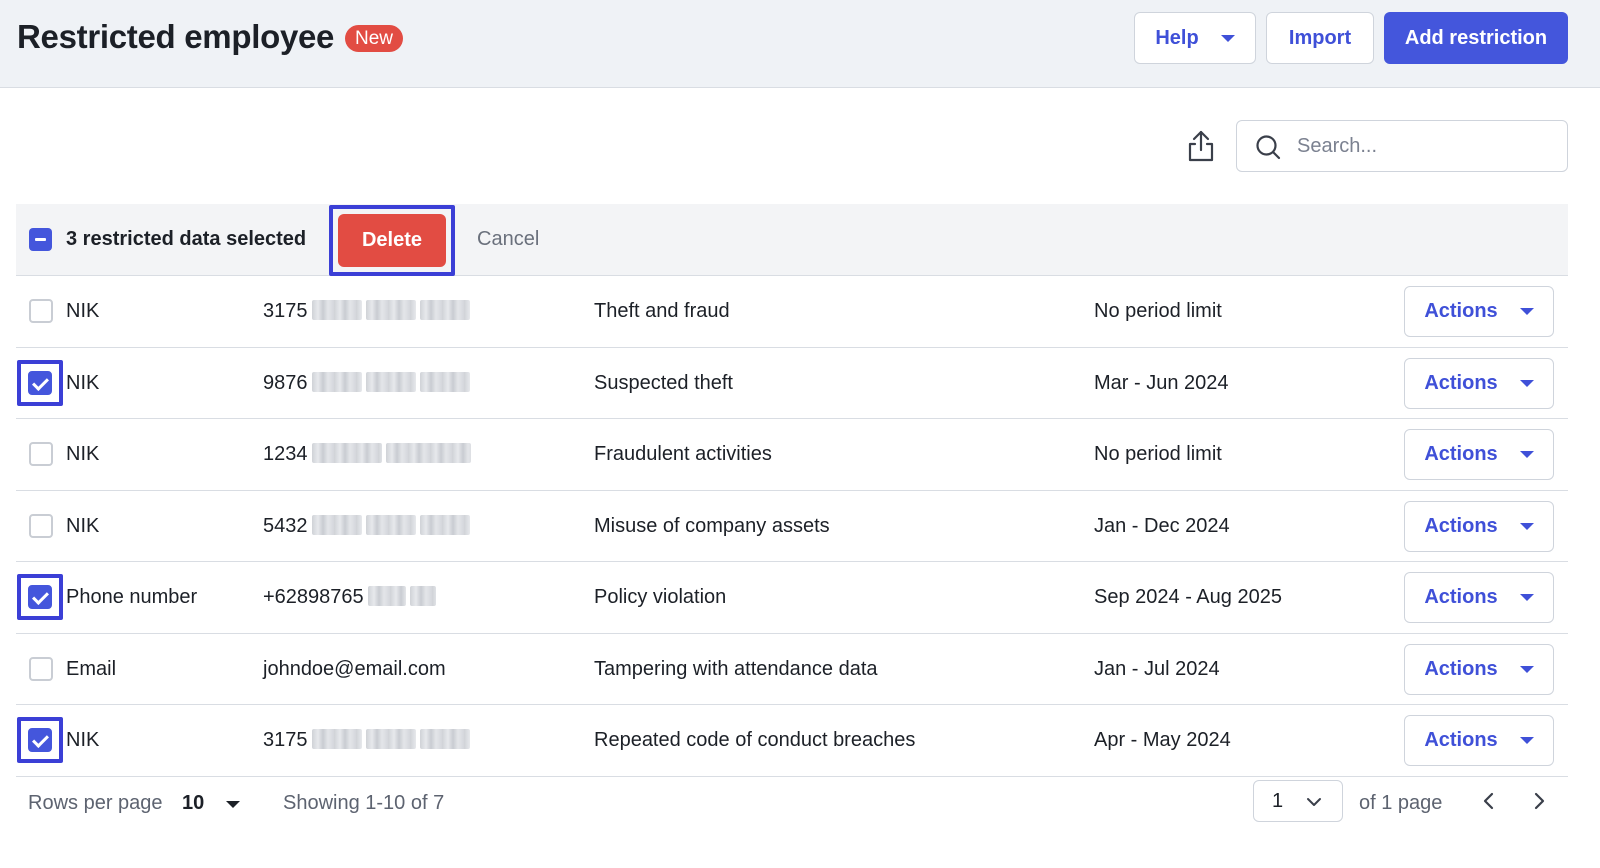 The image size is (1600, 868). I want to click on page-select: 1, so click(1298, 801).